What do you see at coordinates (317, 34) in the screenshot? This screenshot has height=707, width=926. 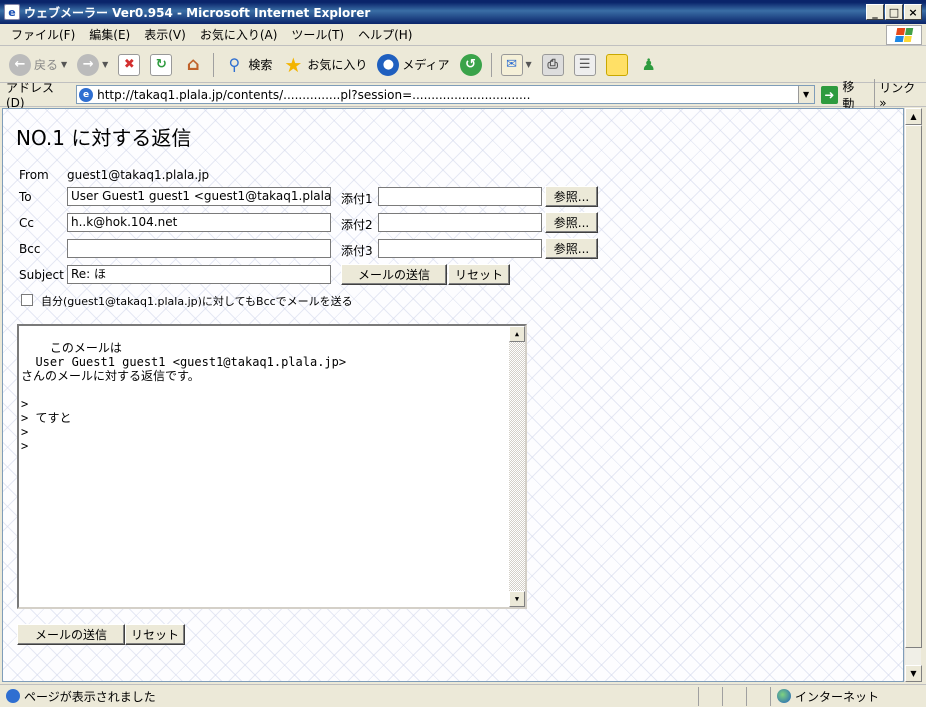 I see `menu-tools: ツール(T)` at bounding box center [317, 34].